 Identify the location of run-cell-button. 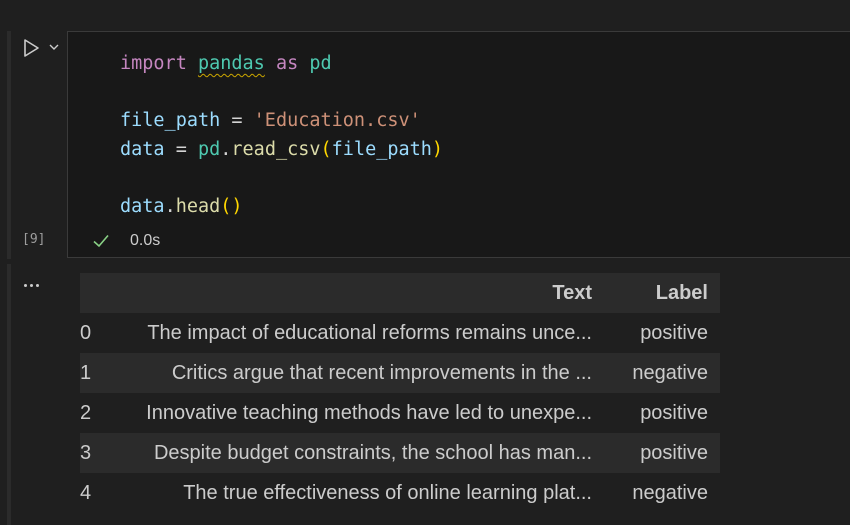
(31, 48).